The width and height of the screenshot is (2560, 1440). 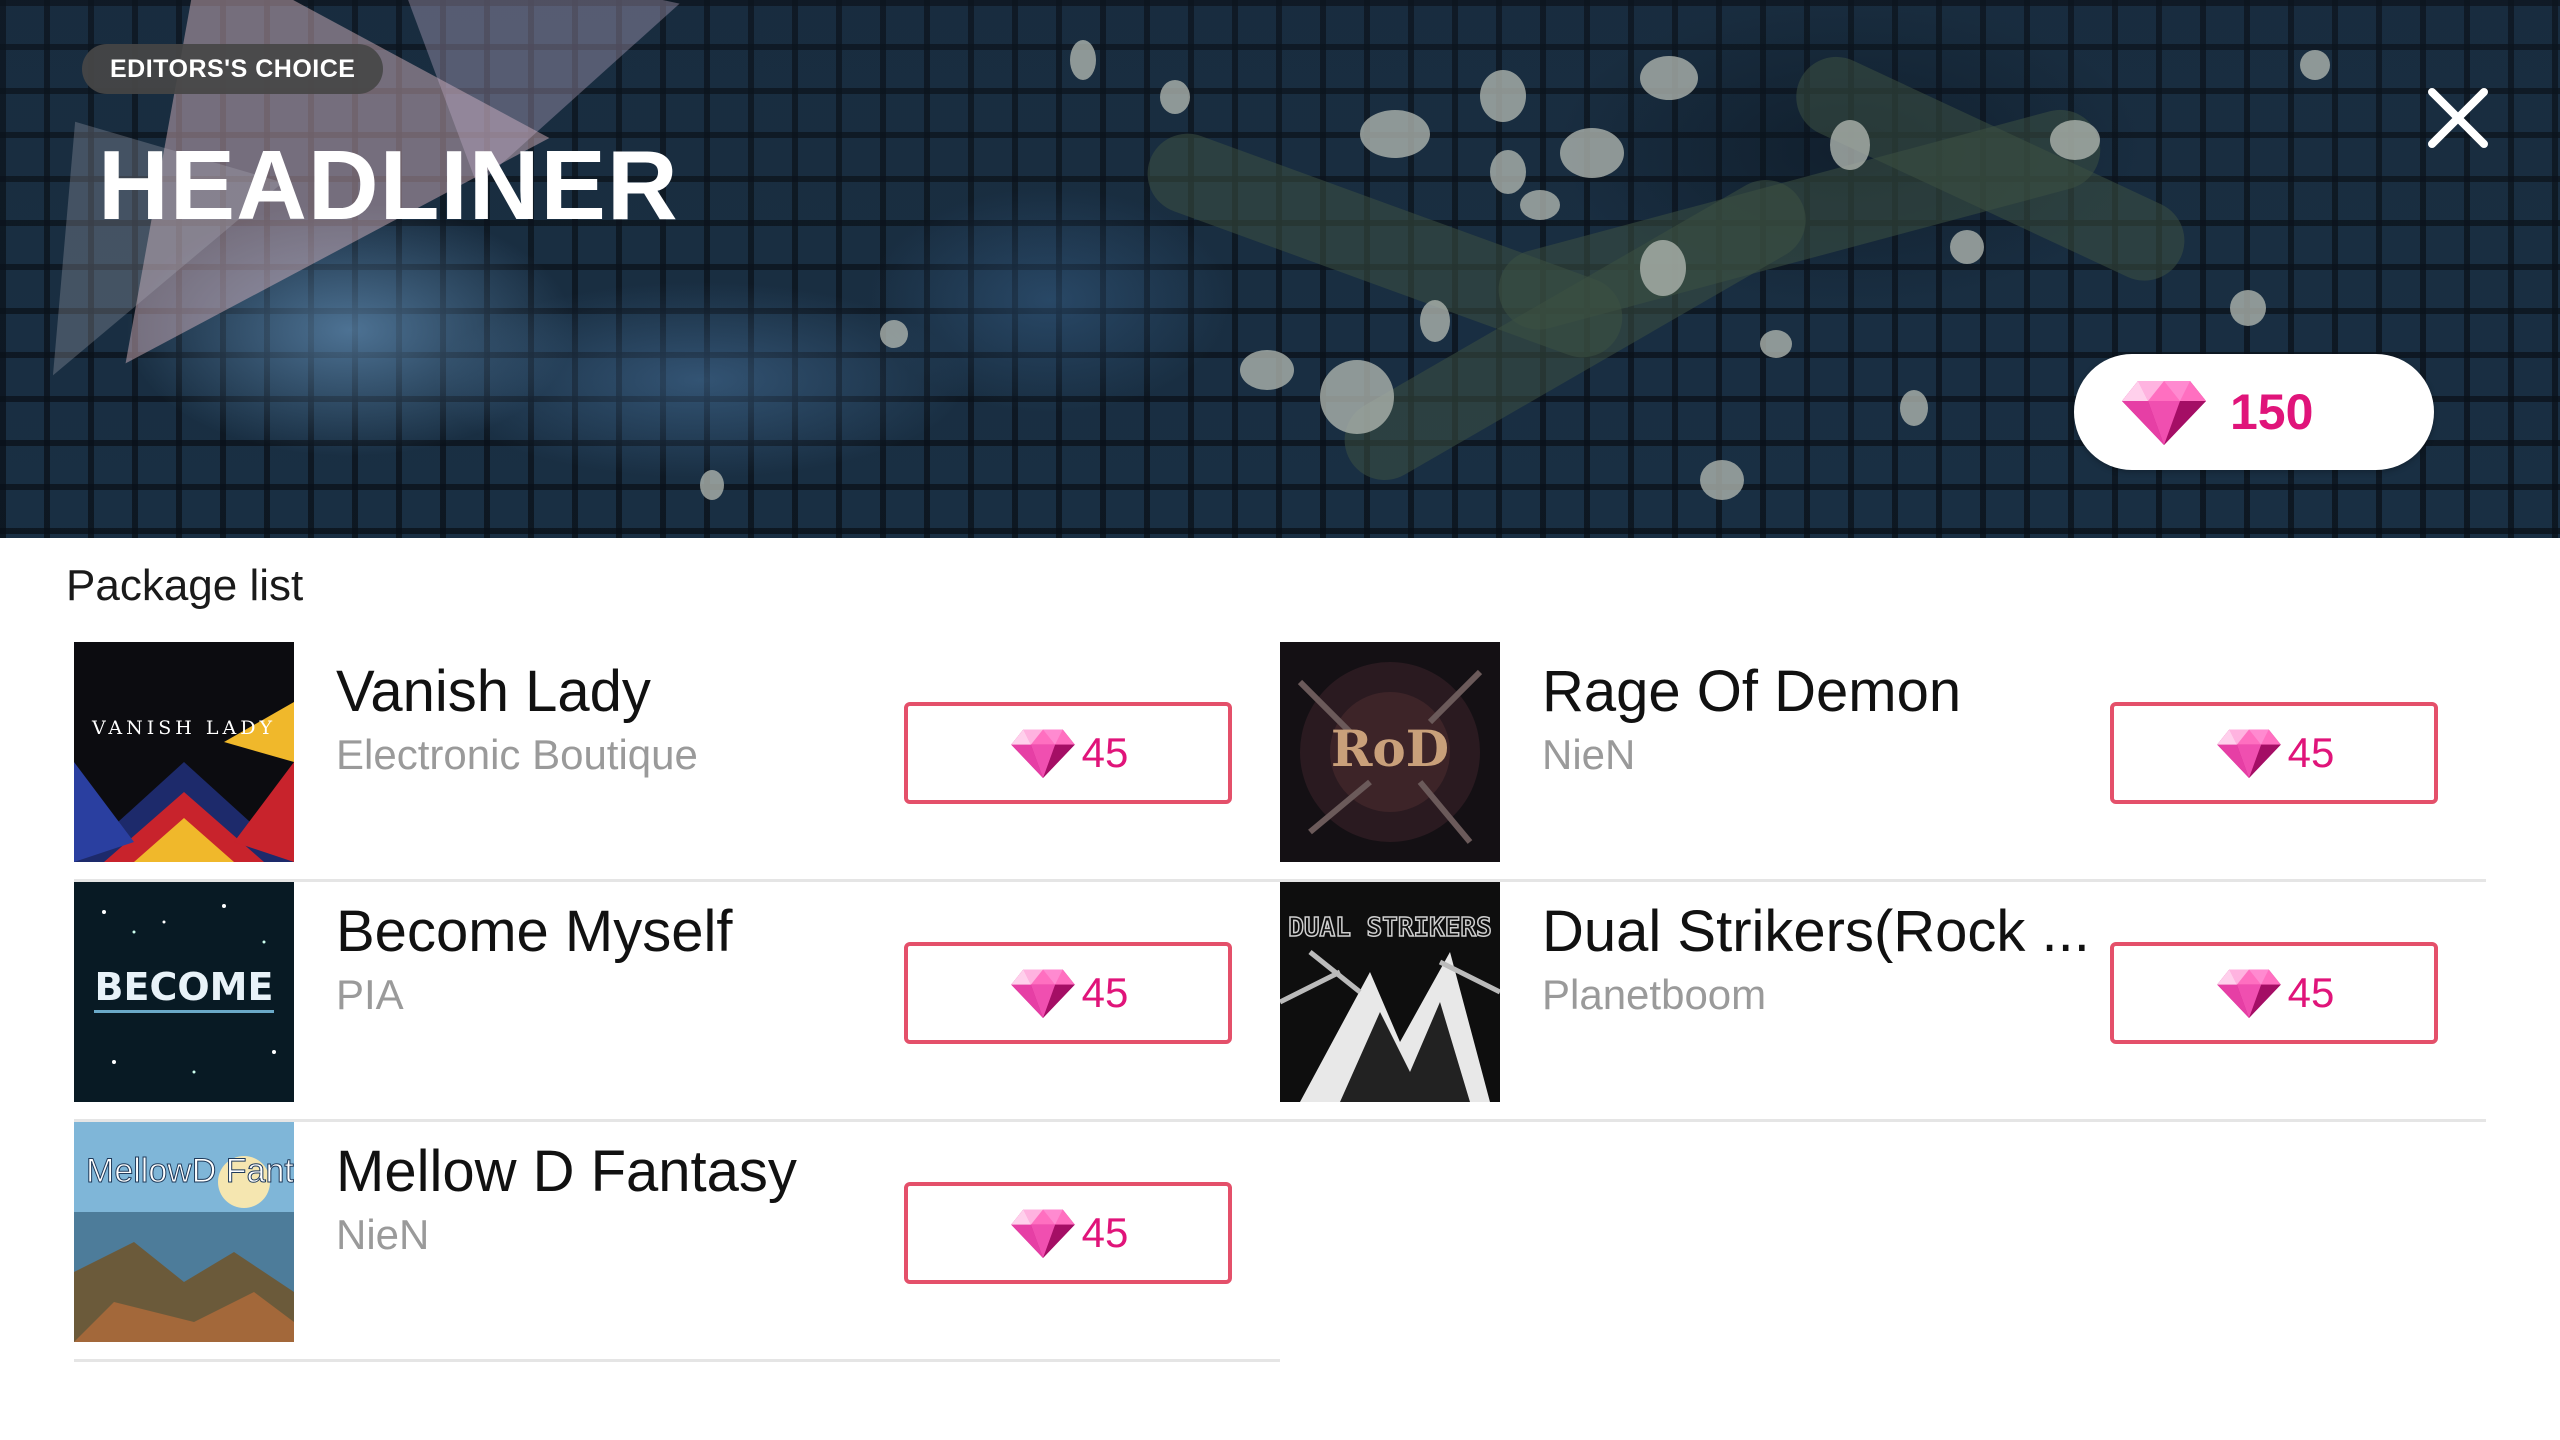 What do you see at coordinates (1752, 691) in the screenshot?
I see `package-title: Rage Of Demon` at bounding box center [1752, 691].